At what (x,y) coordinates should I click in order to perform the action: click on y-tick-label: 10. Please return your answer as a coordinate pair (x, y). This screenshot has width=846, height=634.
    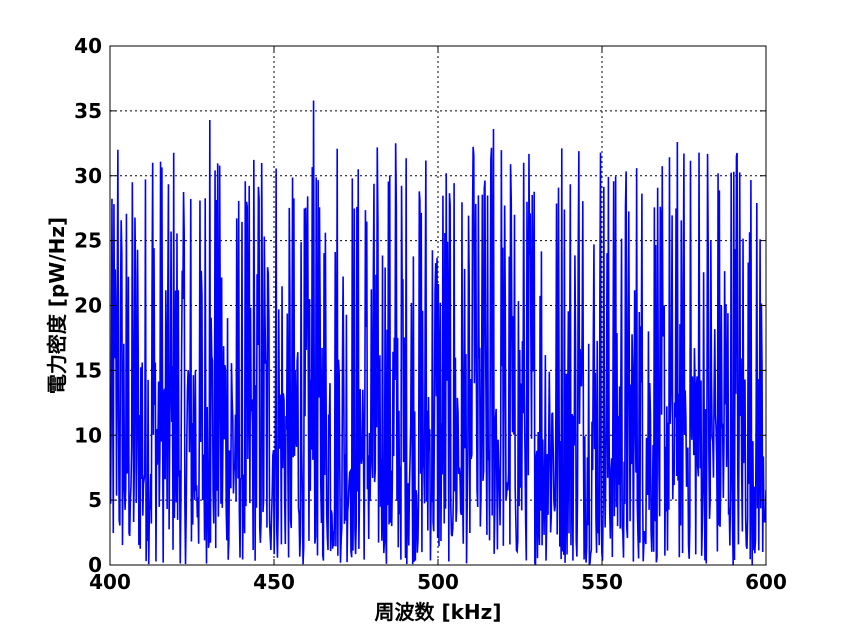
    Looking at the image, I should click on (88, 435).